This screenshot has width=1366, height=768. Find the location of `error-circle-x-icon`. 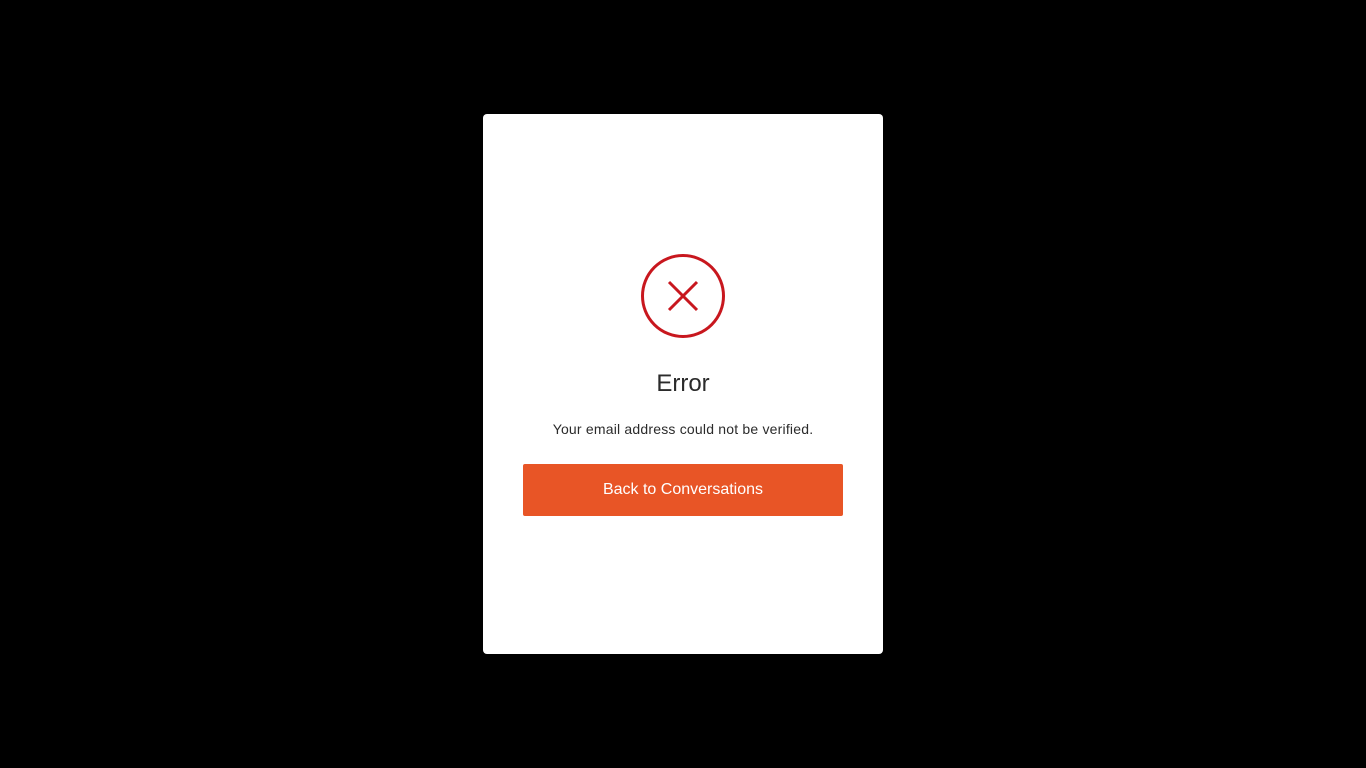

error-circle-x-icon is located at coordinates (683, 296).